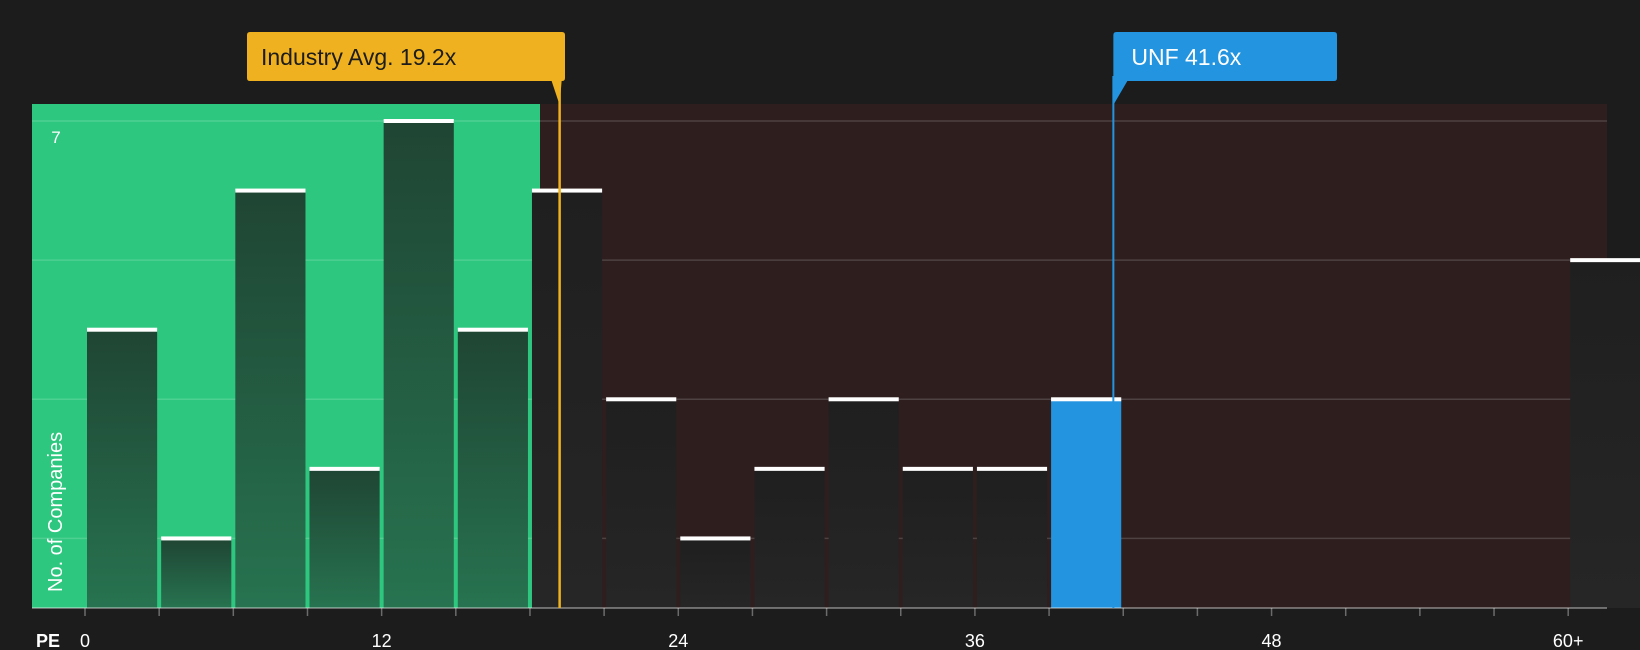 This screenshot has width=1640, height=650. What do you see at coordinates (48, 640) in the screenshot?
I see `x-axis-label: PE` at bounding box center [48, 640].